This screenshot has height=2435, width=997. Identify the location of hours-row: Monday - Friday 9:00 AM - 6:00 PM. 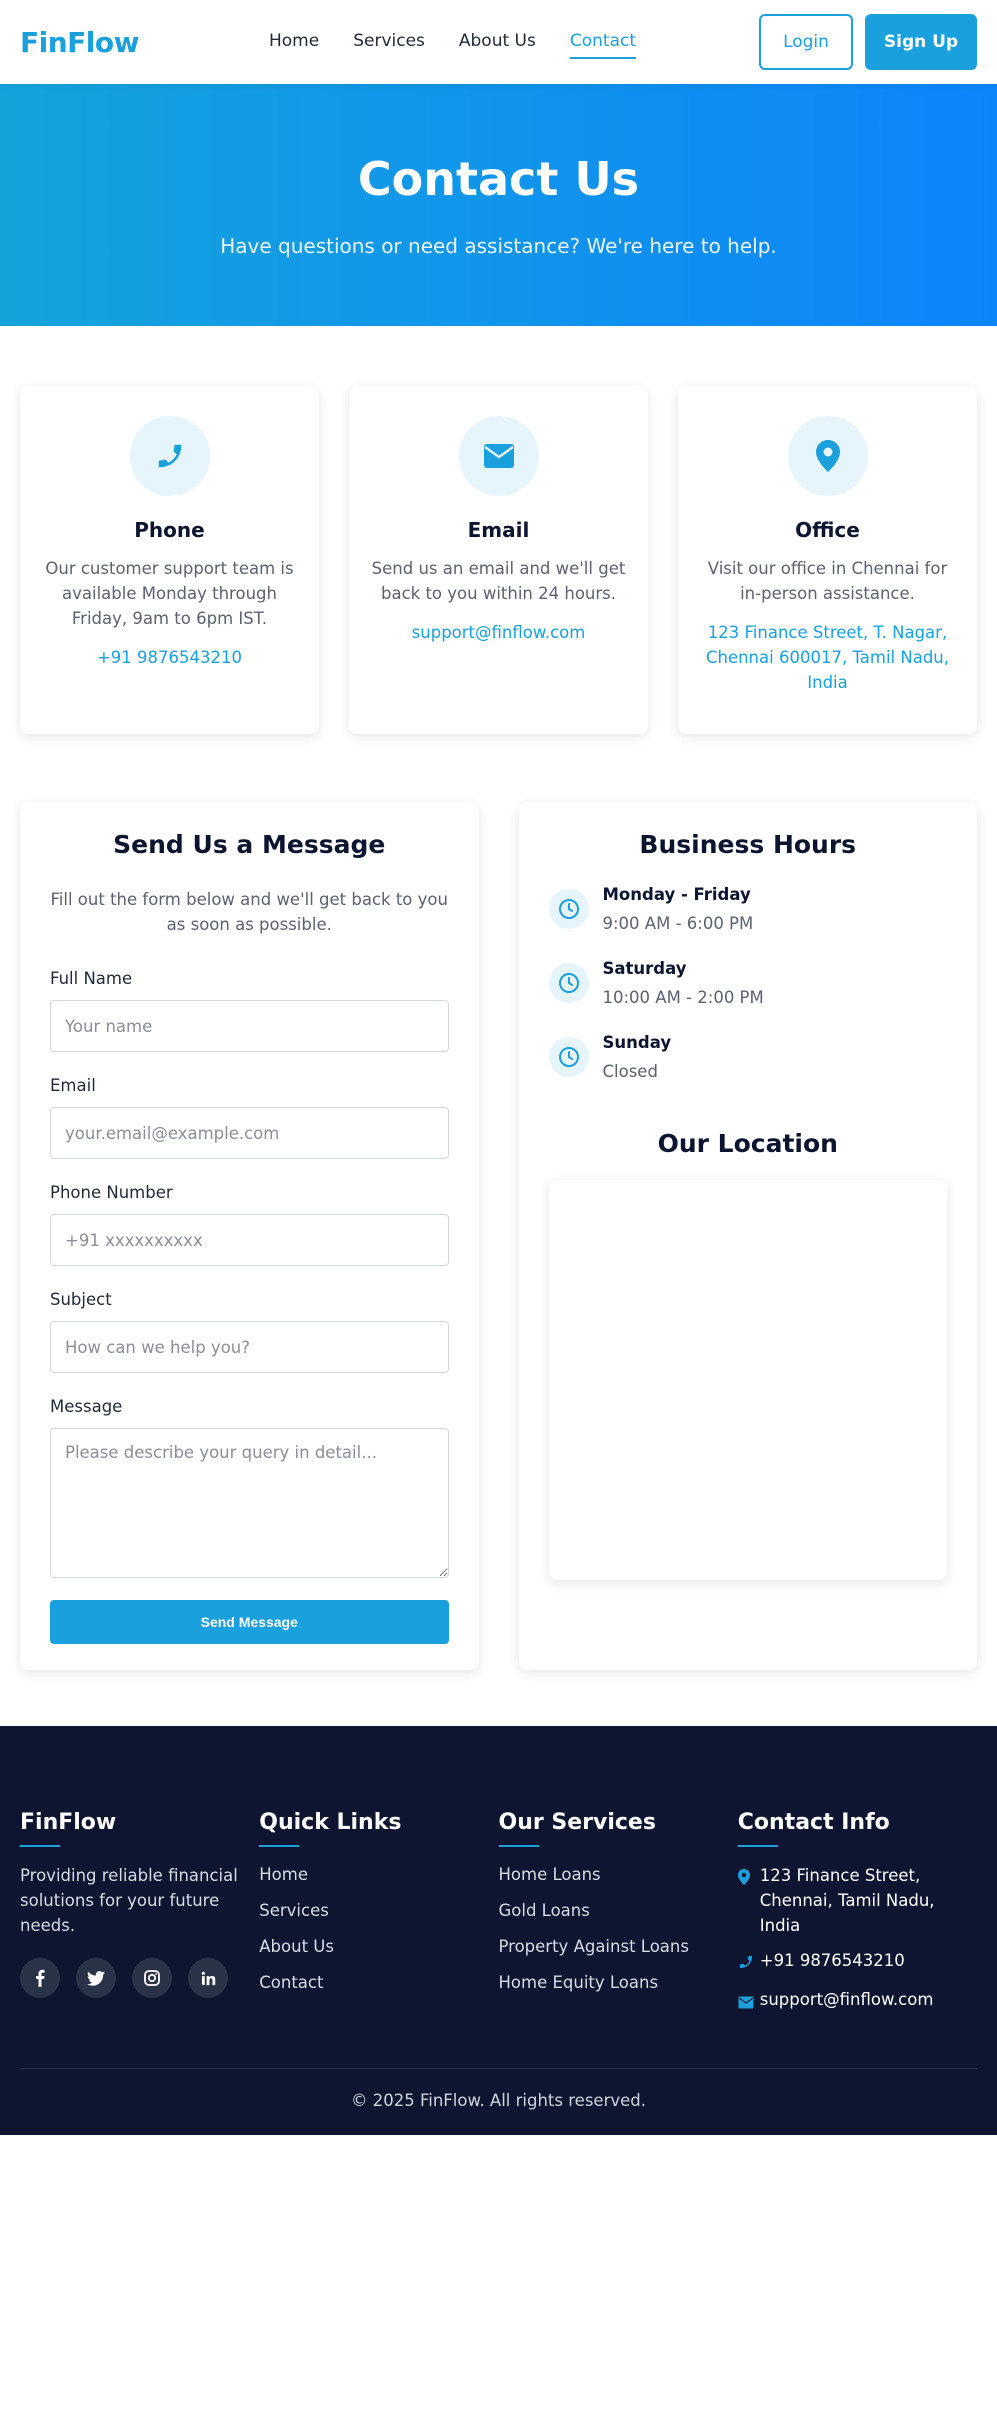
(748, 909).